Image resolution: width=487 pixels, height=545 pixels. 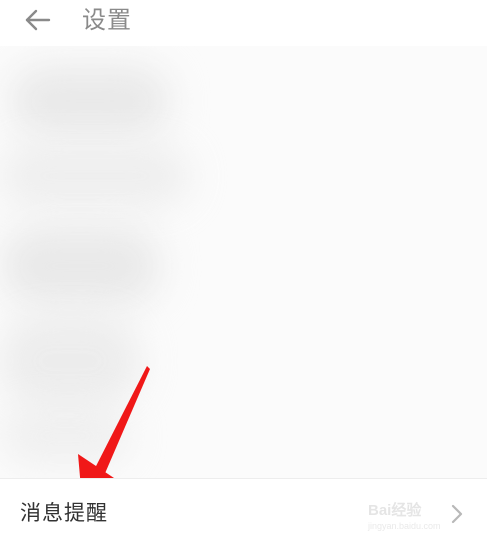 I want to click on top-app-bar: 设置, so click(x=243, y=23).